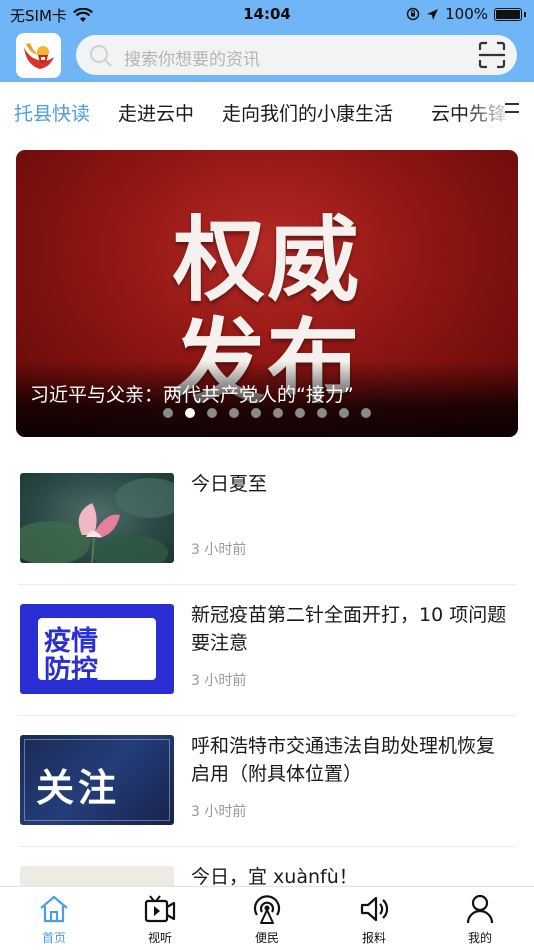 The width and height of the screenshot is (534, 950). Describe the element at coordinates (267, 909) in the screenshot. I see `broadcast-icon` at that location.